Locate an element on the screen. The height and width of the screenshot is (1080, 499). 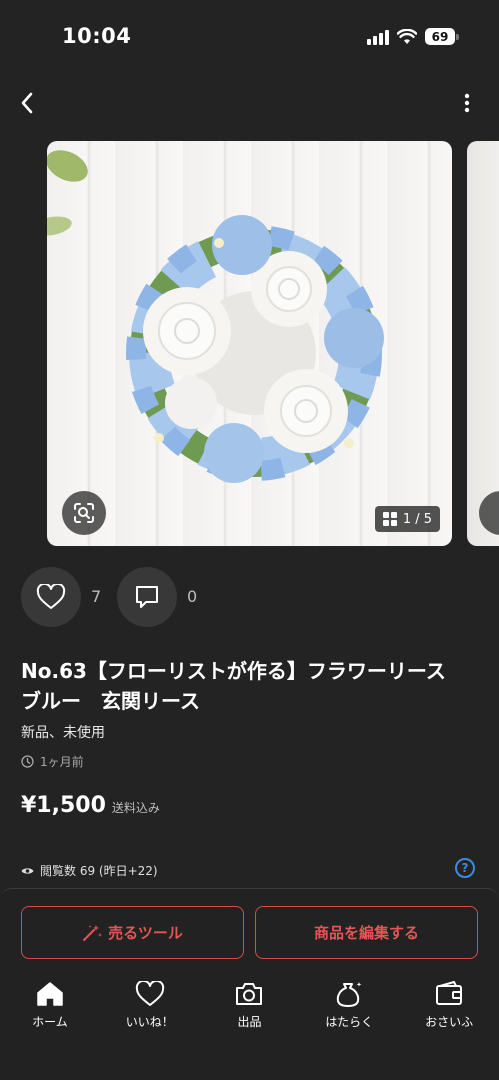
like-button is located at coordinates (51, 597).